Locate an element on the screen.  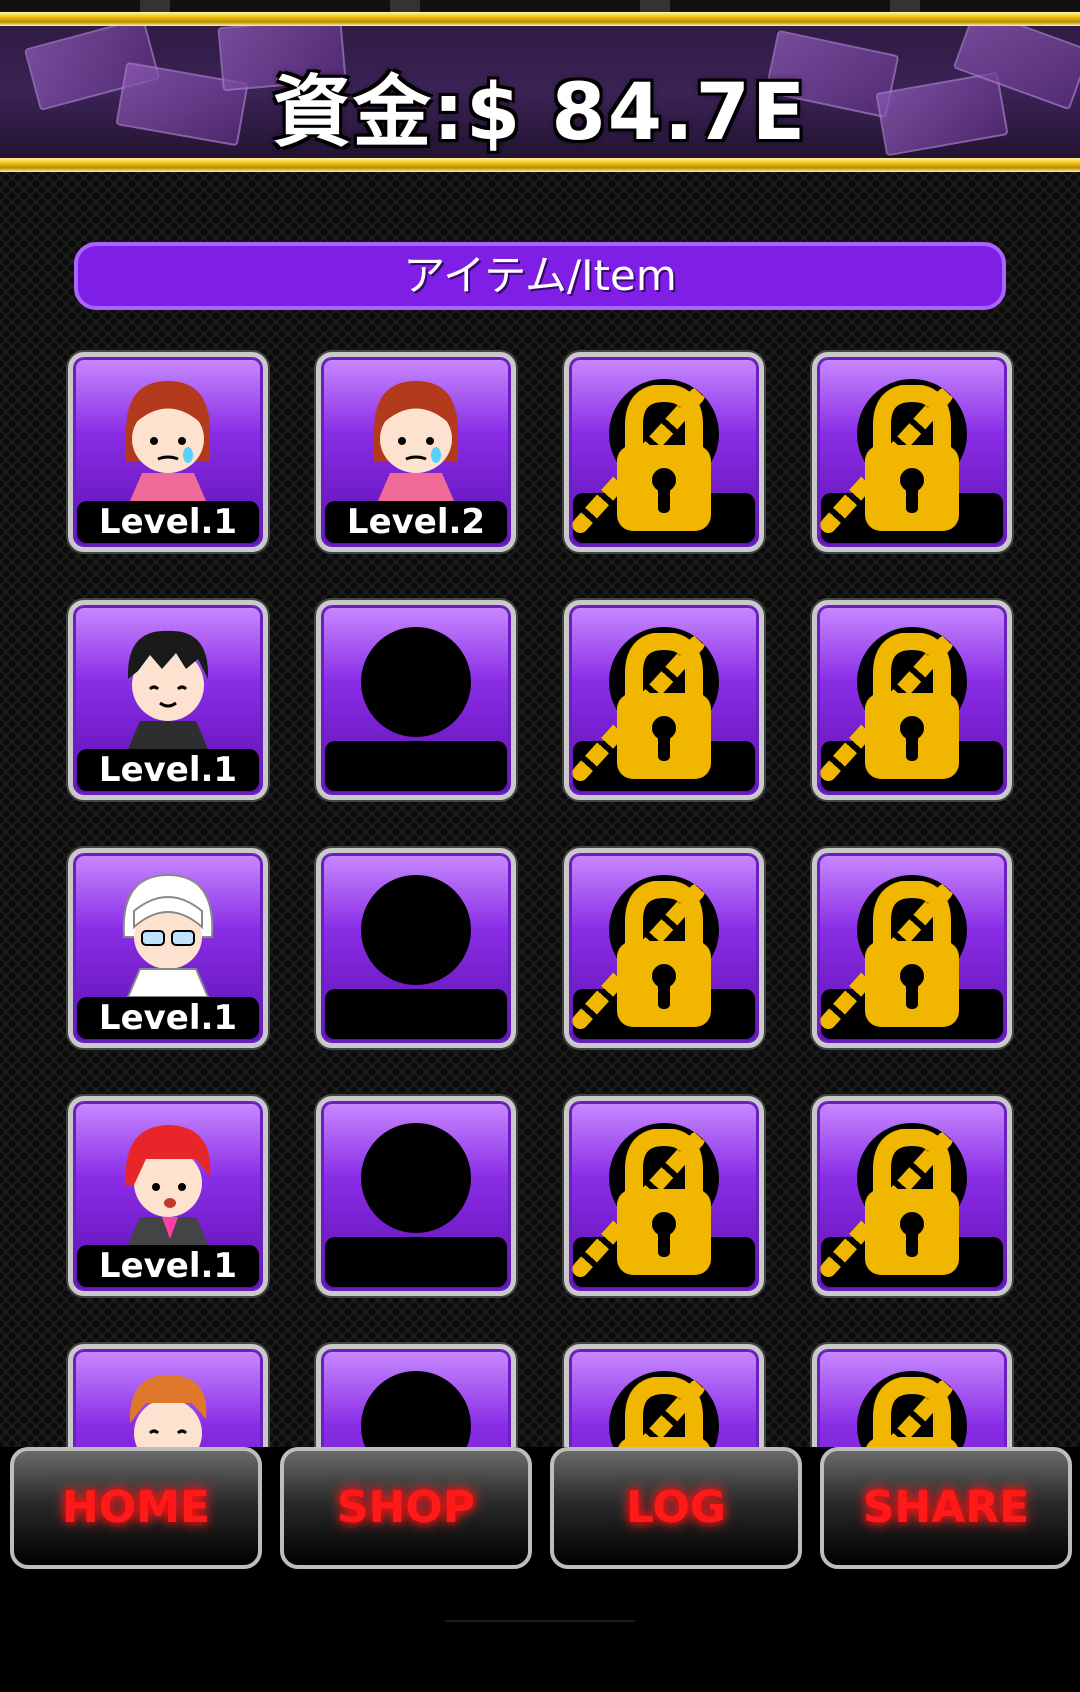
log-button: LOG is located at coordinates (676, 1508).